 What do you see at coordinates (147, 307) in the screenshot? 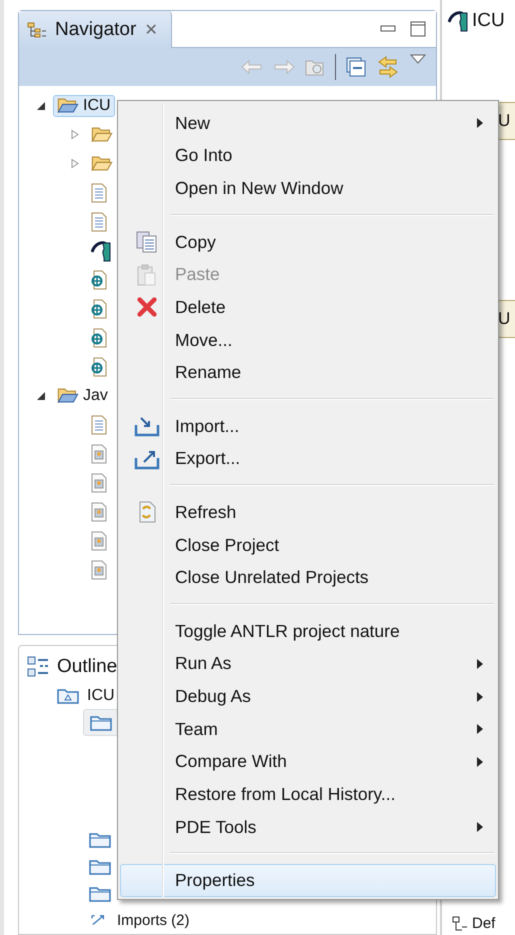
I see `delete-icon` at bounding box center [147, 307].